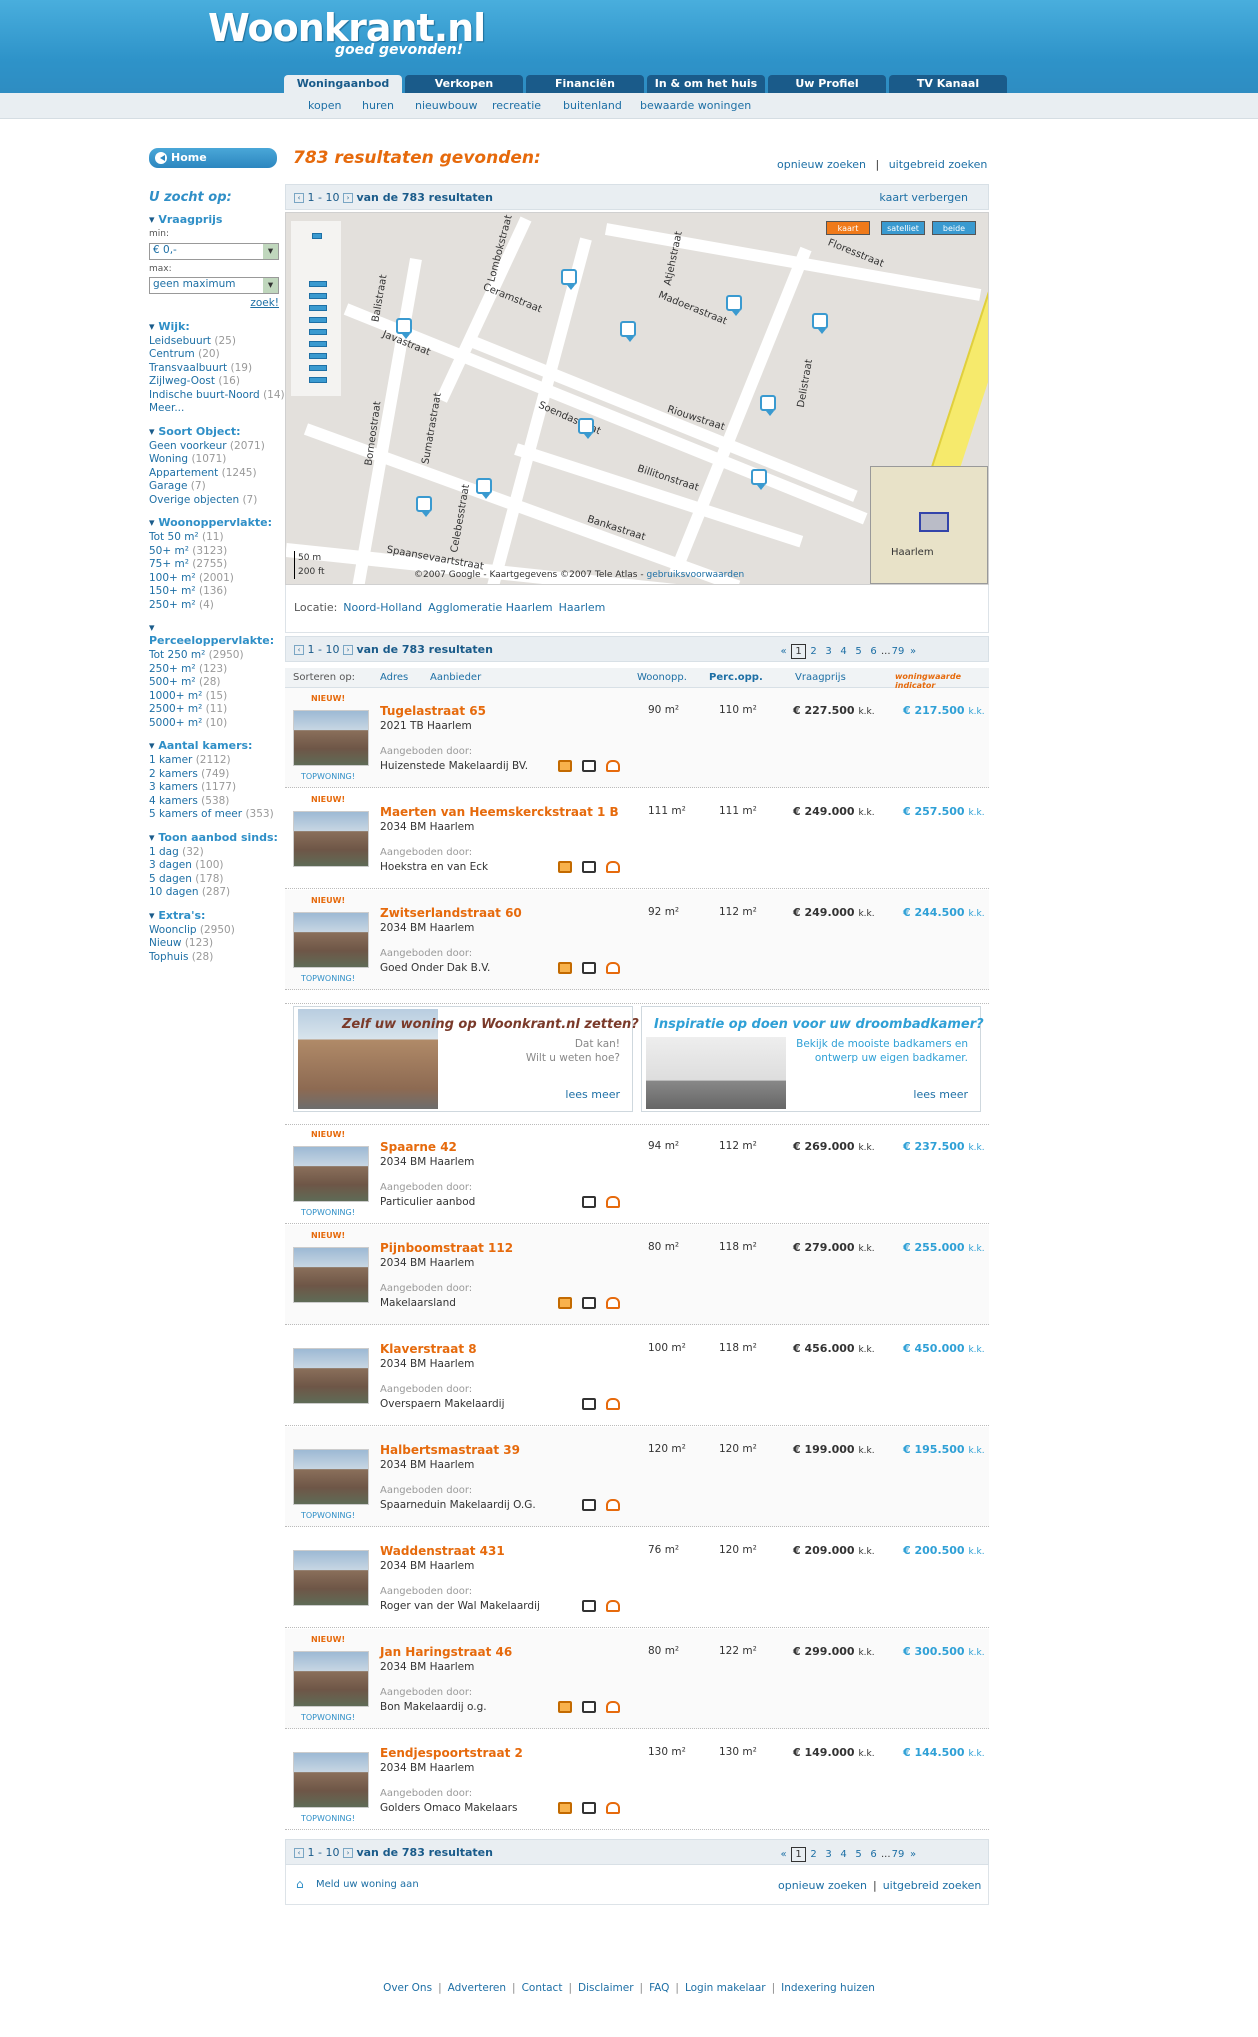  Describe the element at coordinates (324, 105) in the screenshot. I see `subnav-kopen: kopen` at that location.